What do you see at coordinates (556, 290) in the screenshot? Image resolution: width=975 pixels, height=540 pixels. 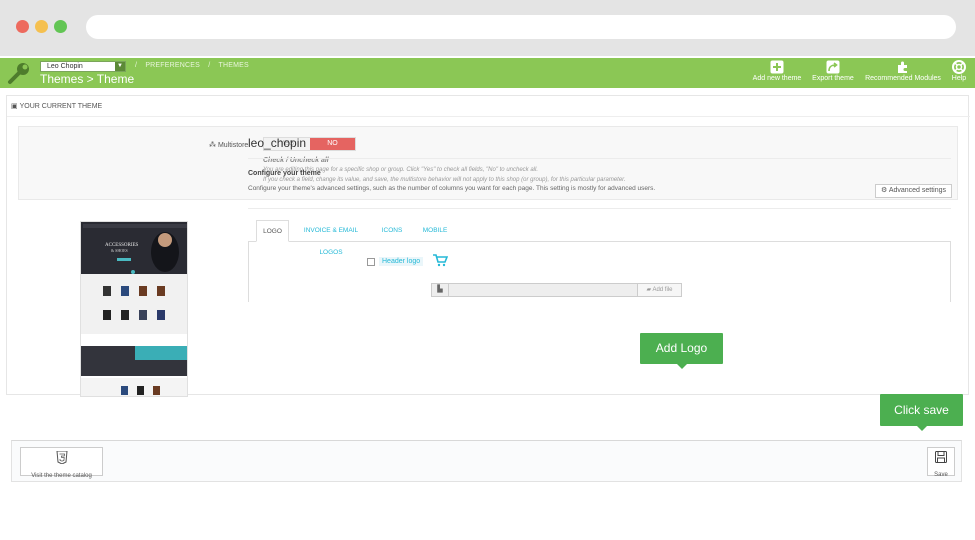 I see `header-logo-file-input: ▙ ▰ Add file` at bounding box center [556, 290].